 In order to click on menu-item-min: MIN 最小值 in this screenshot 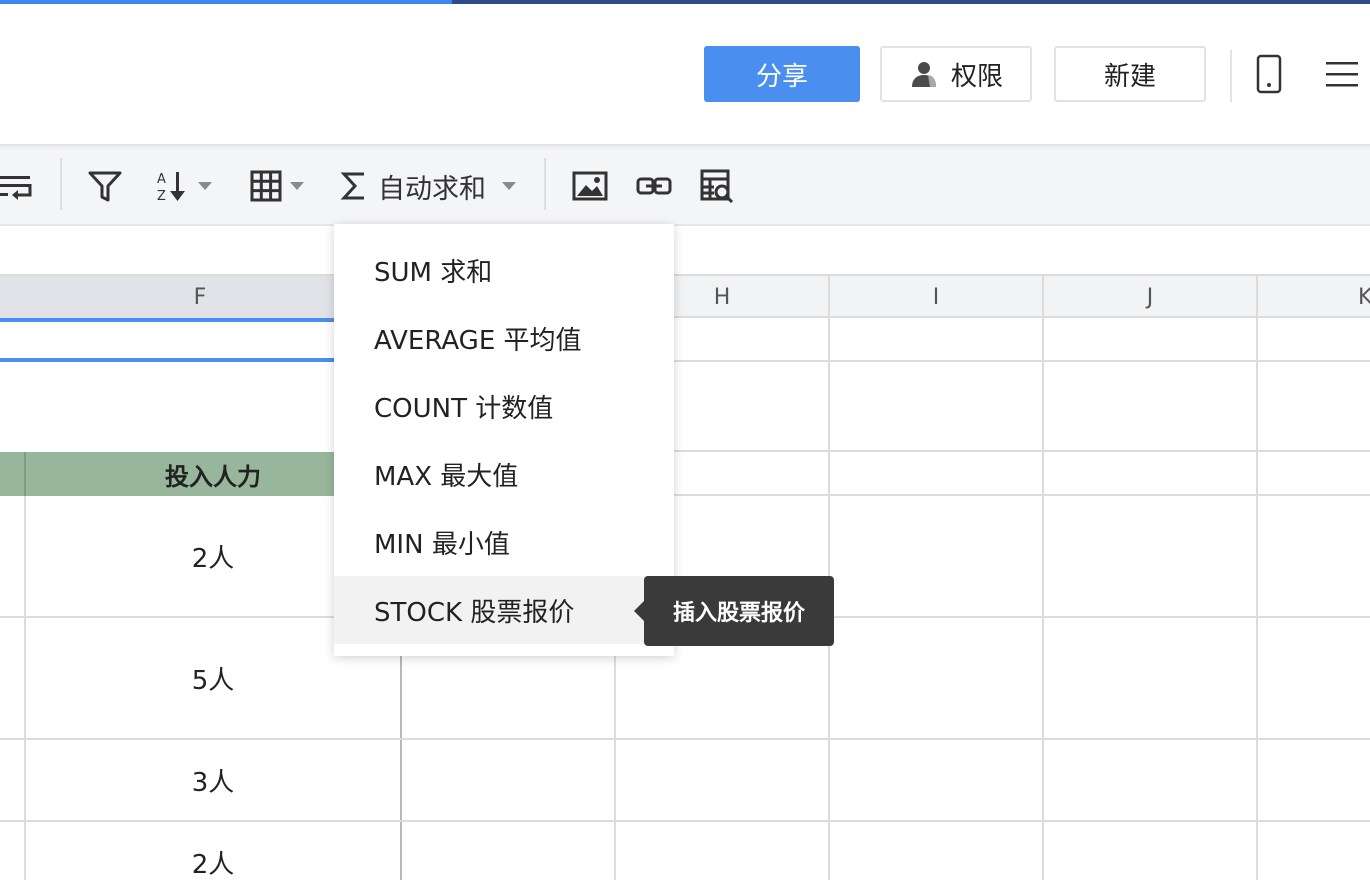, I will do `click(504, 542)`.